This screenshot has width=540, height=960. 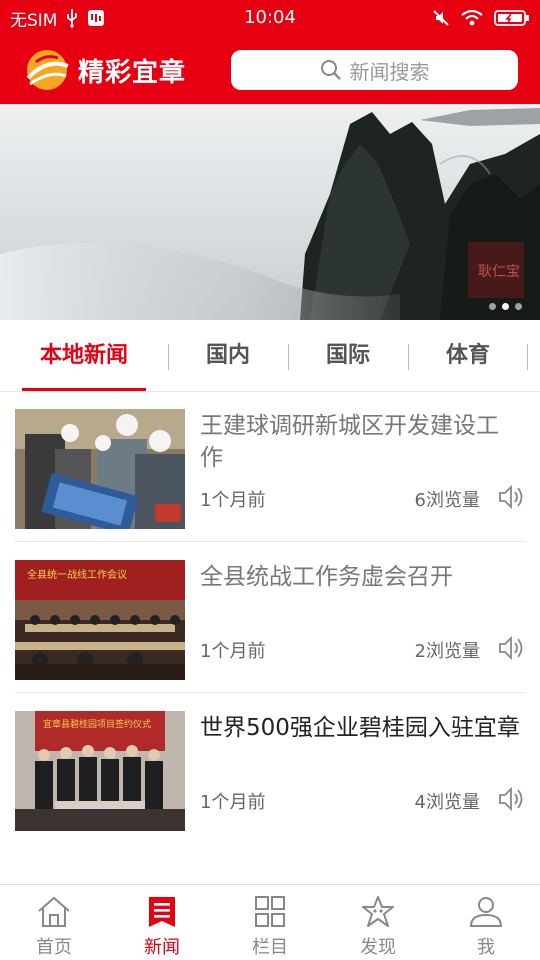 What do you see at coordinates (228, 356) in the screenshot?
I see `tab-domestic: 国内` at bounding box center [228, 356].